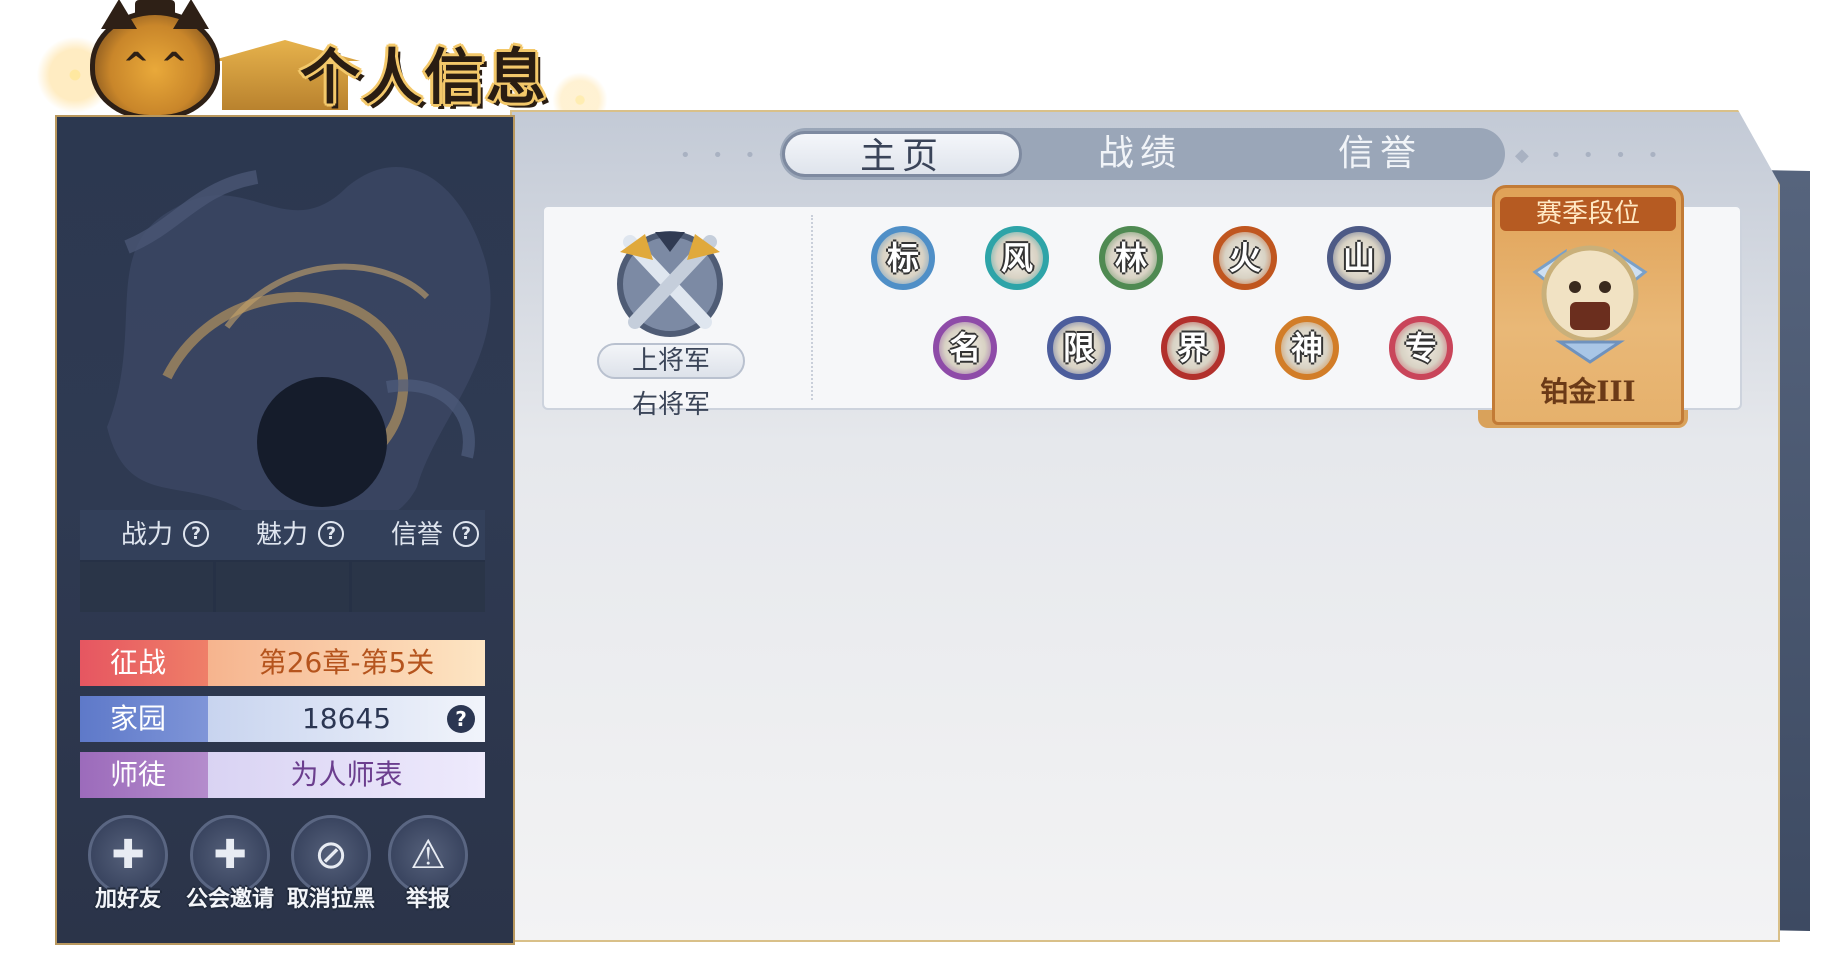  I want to click on badge-shan: 山, so click(1359, 258).